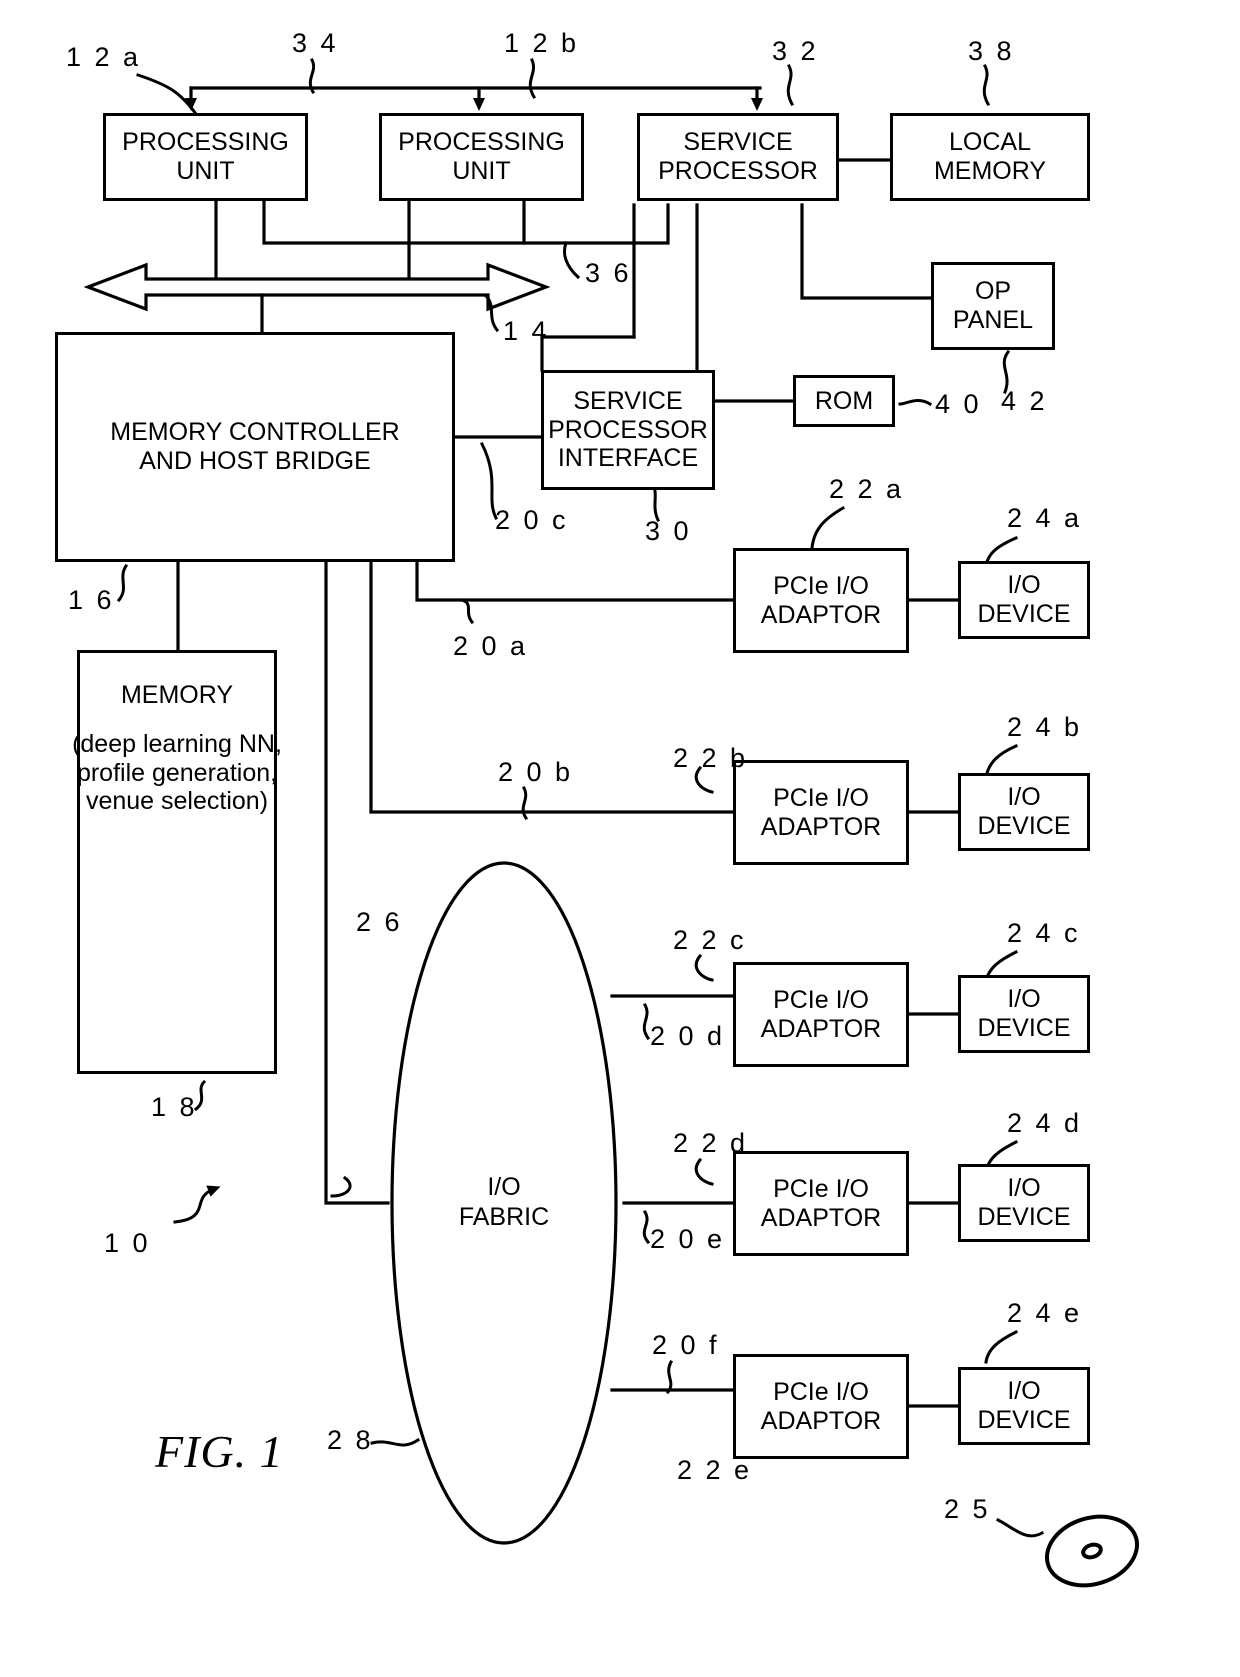  What do you see at coordinates (489, 481) in the screenshot?
I see `leader-20c` at bounding box center [489, 481].